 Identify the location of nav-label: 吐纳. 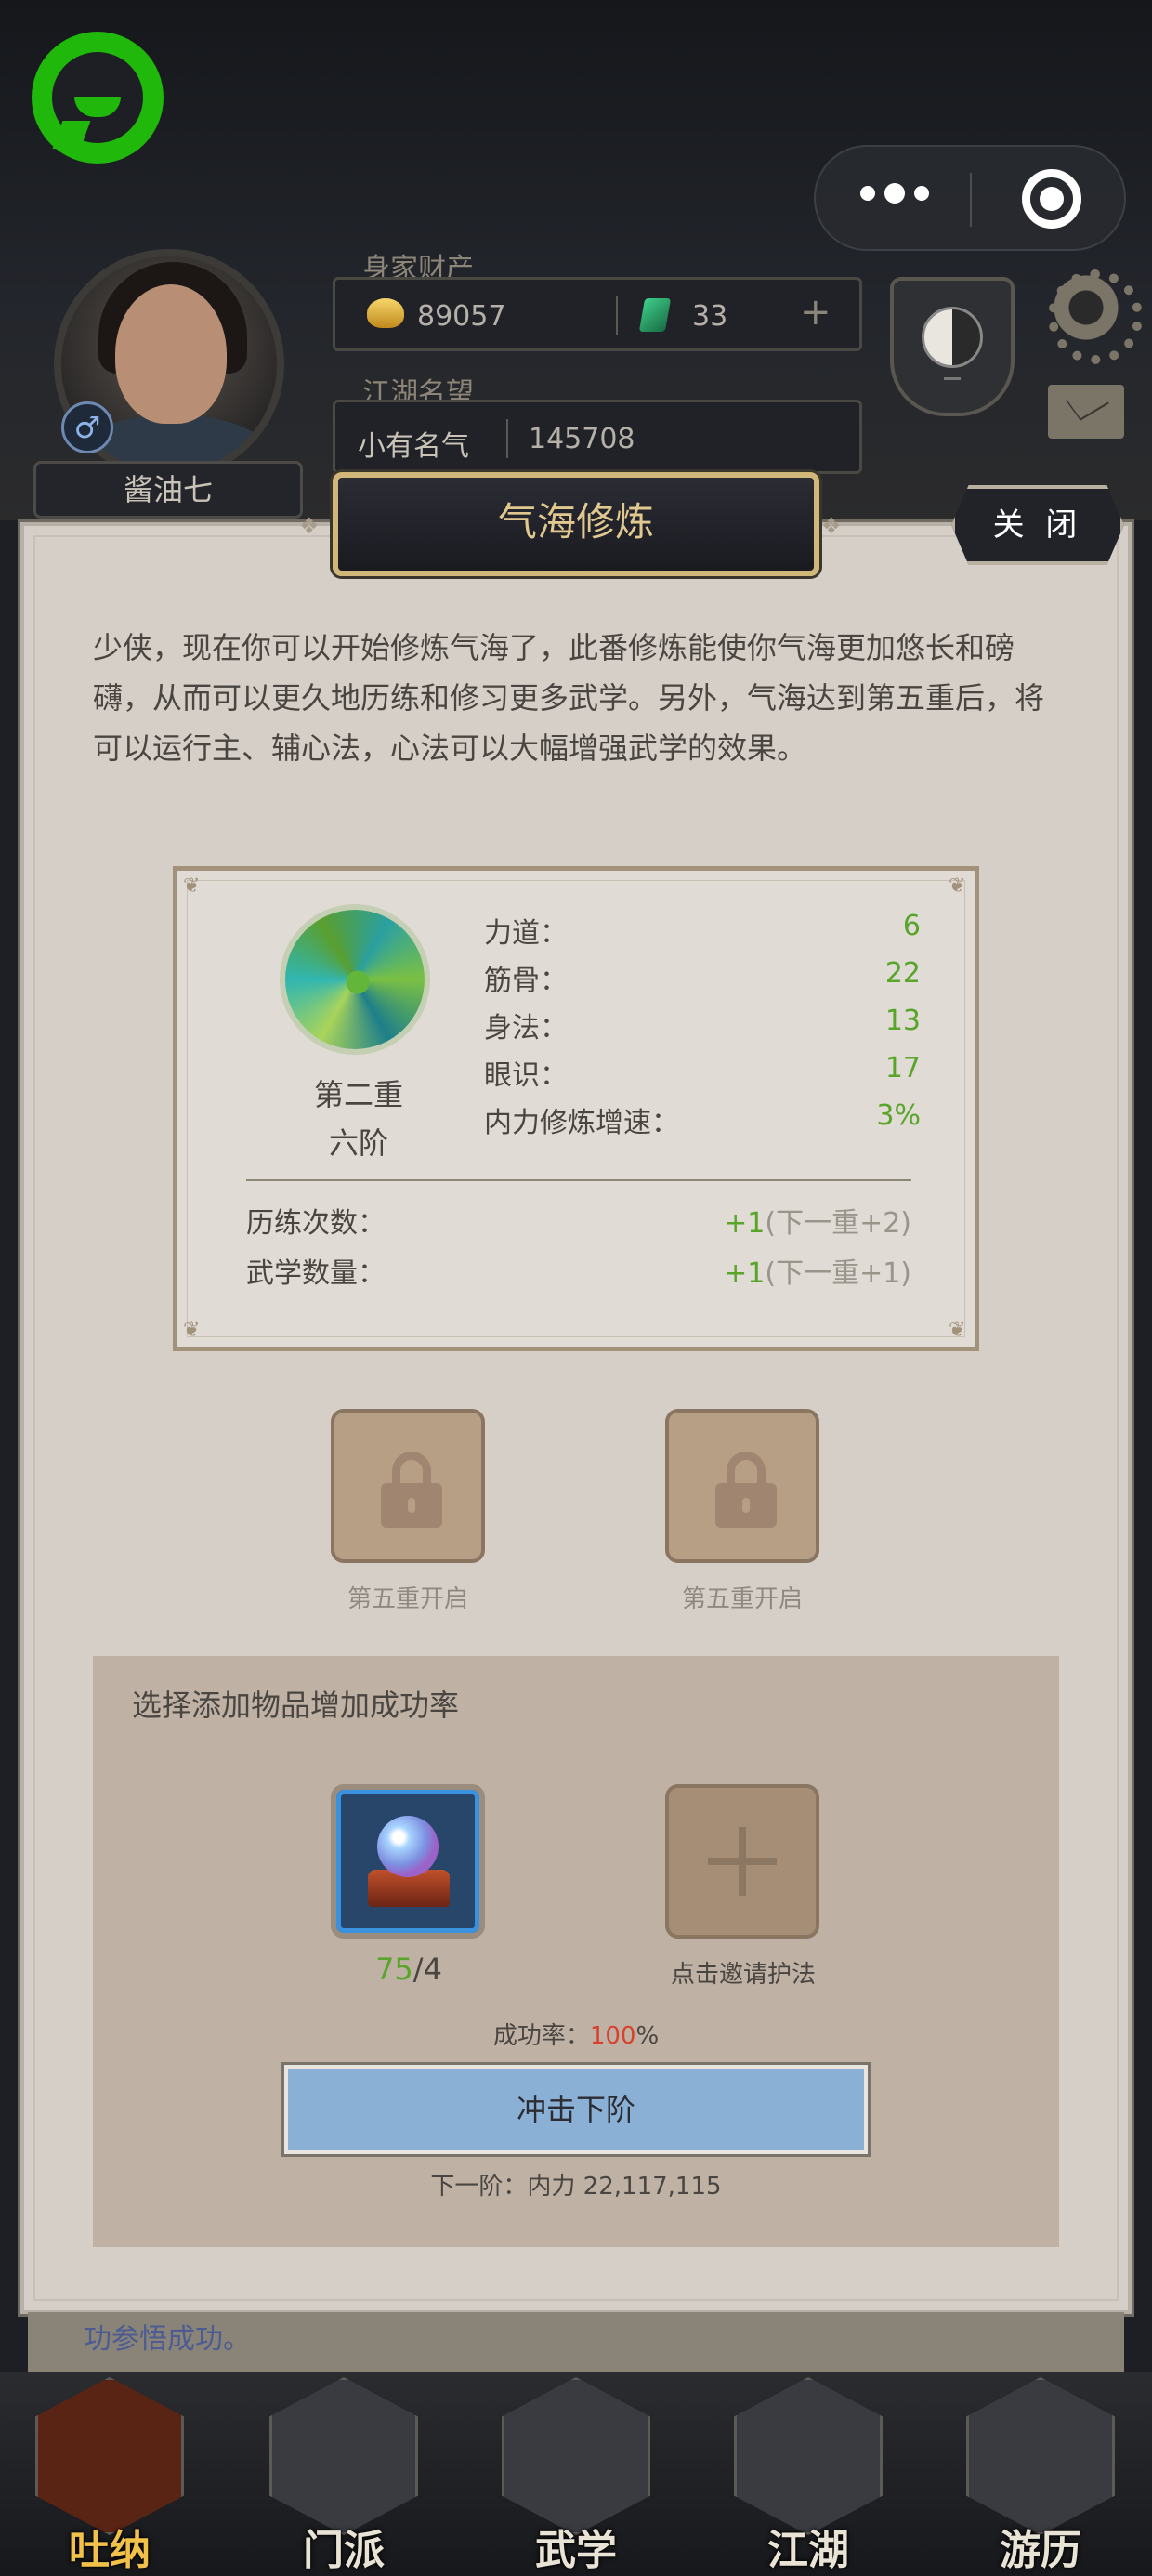
(110, 2550).